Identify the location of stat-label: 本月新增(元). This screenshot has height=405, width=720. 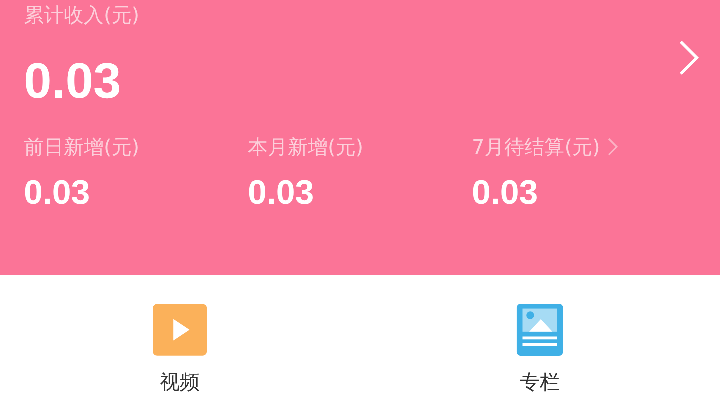
(306, 147).